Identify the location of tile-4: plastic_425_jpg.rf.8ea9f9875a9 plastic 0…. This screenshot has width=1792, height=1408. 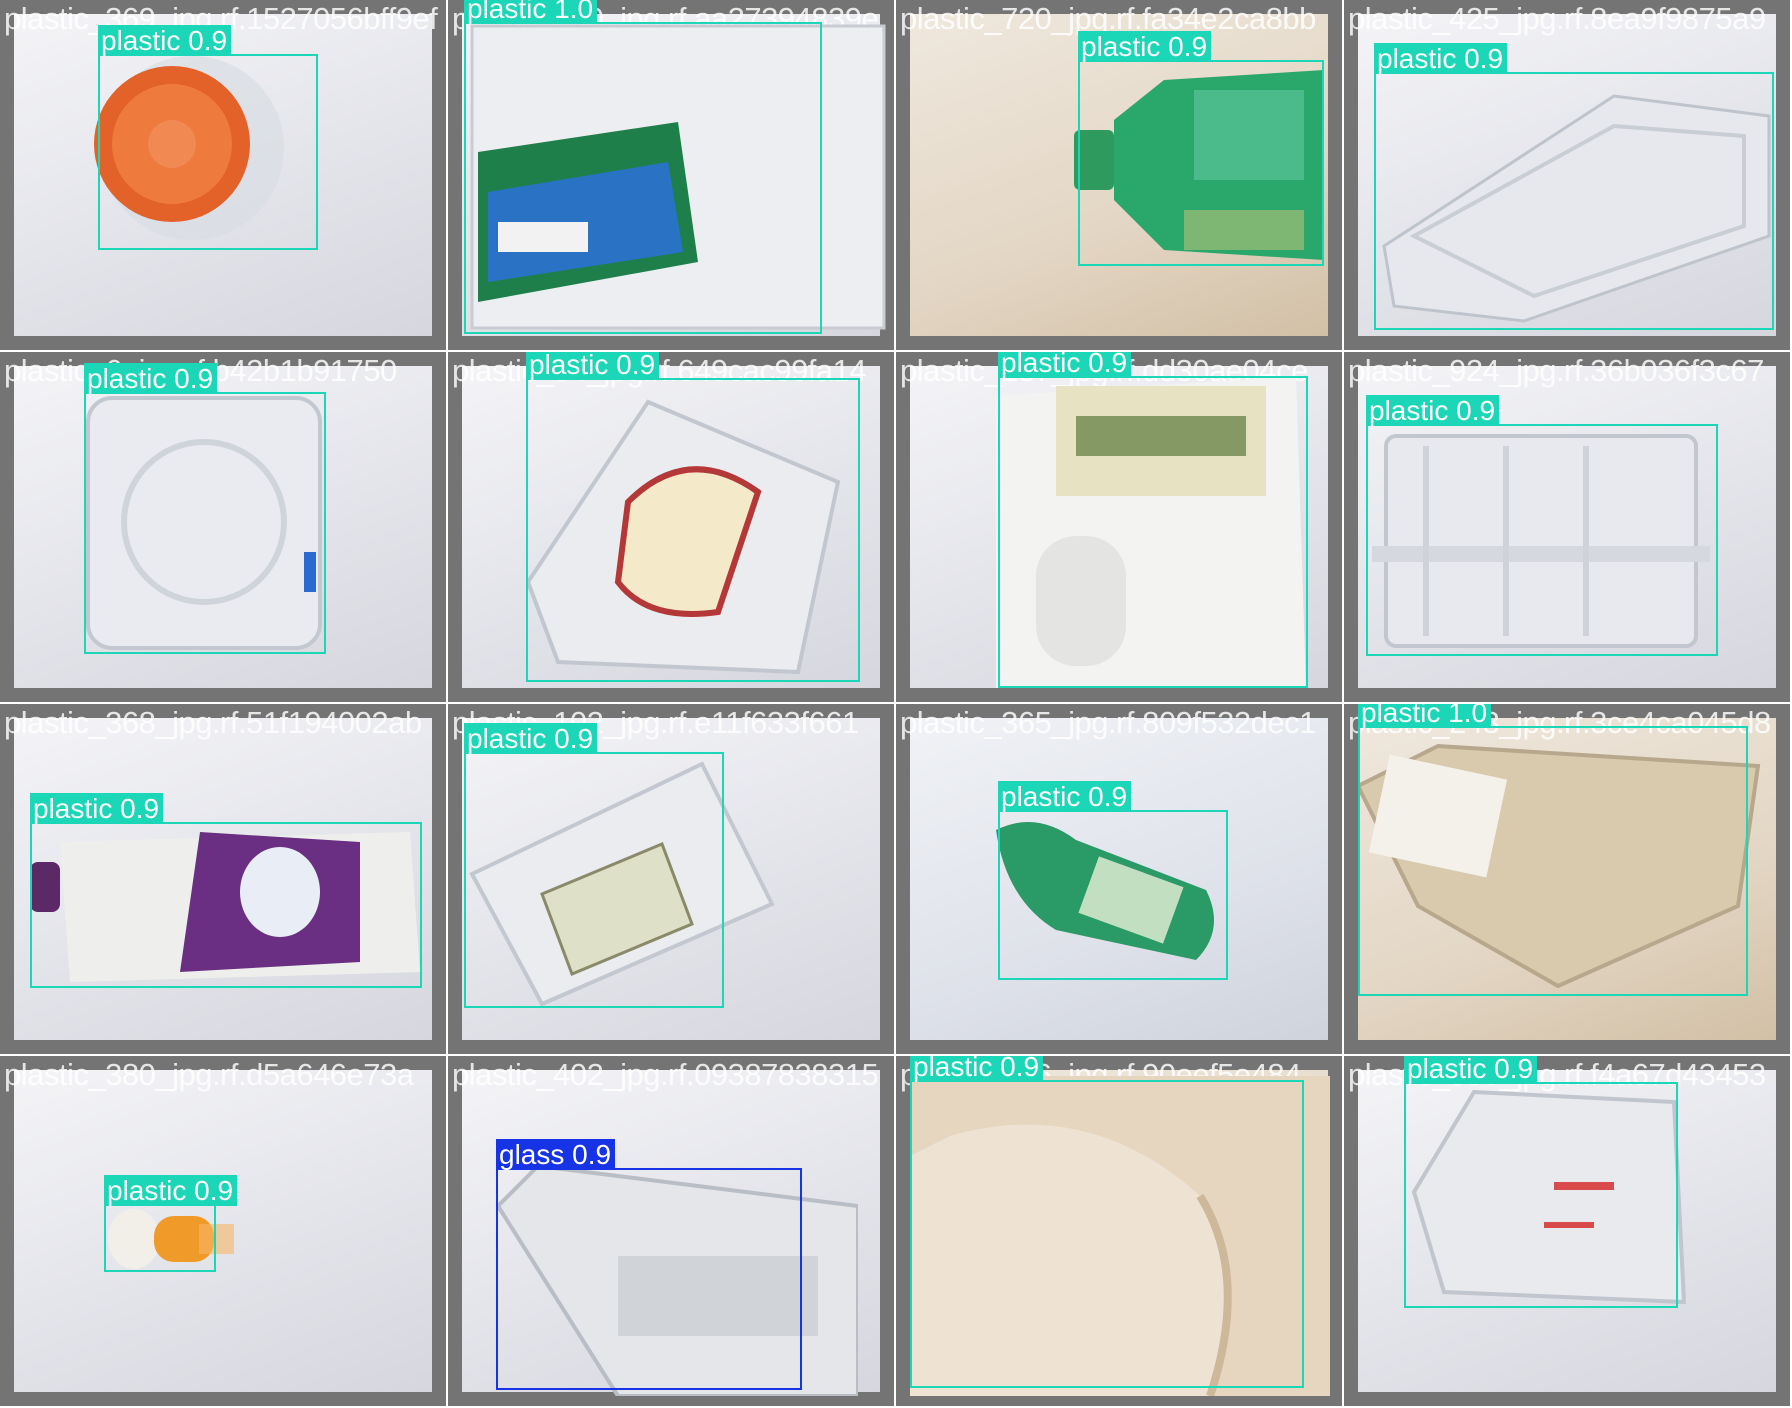
(1568, 176).